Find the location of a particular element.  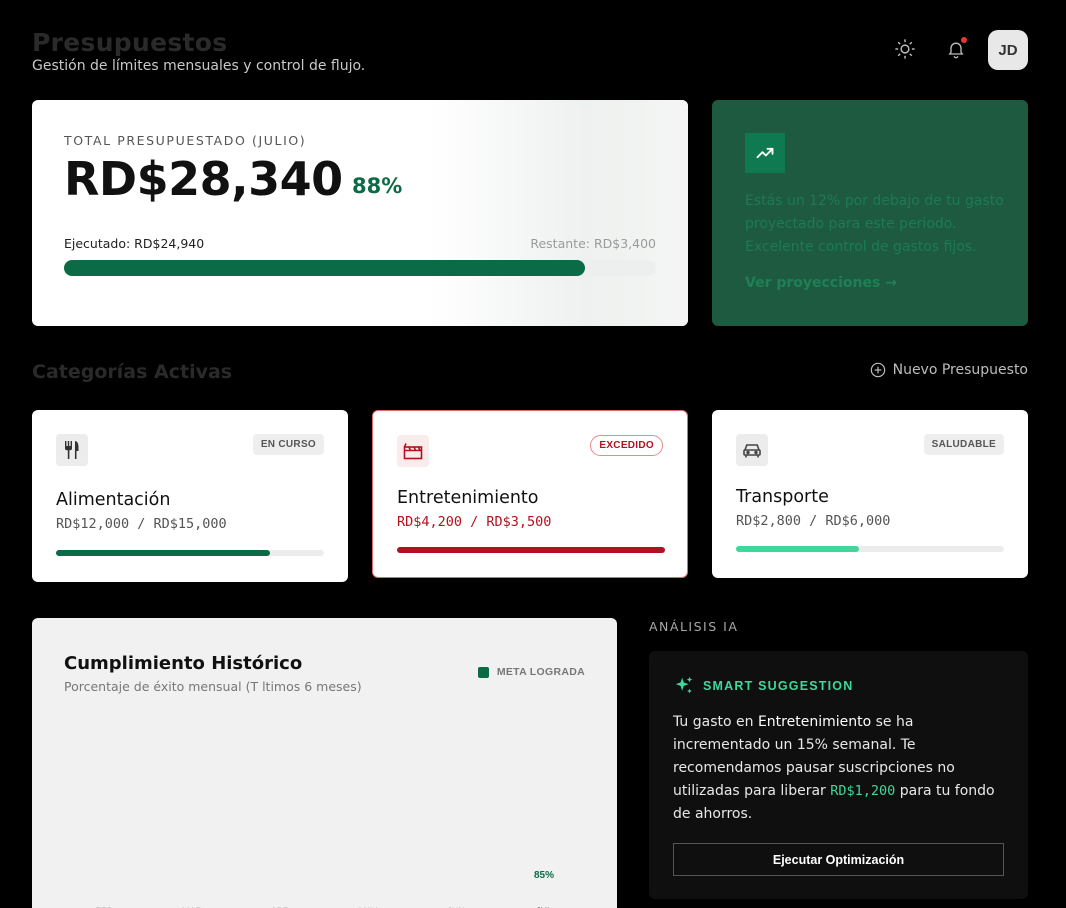

ai-text-part: Tu gasto en is located at coordinates (715, 722).